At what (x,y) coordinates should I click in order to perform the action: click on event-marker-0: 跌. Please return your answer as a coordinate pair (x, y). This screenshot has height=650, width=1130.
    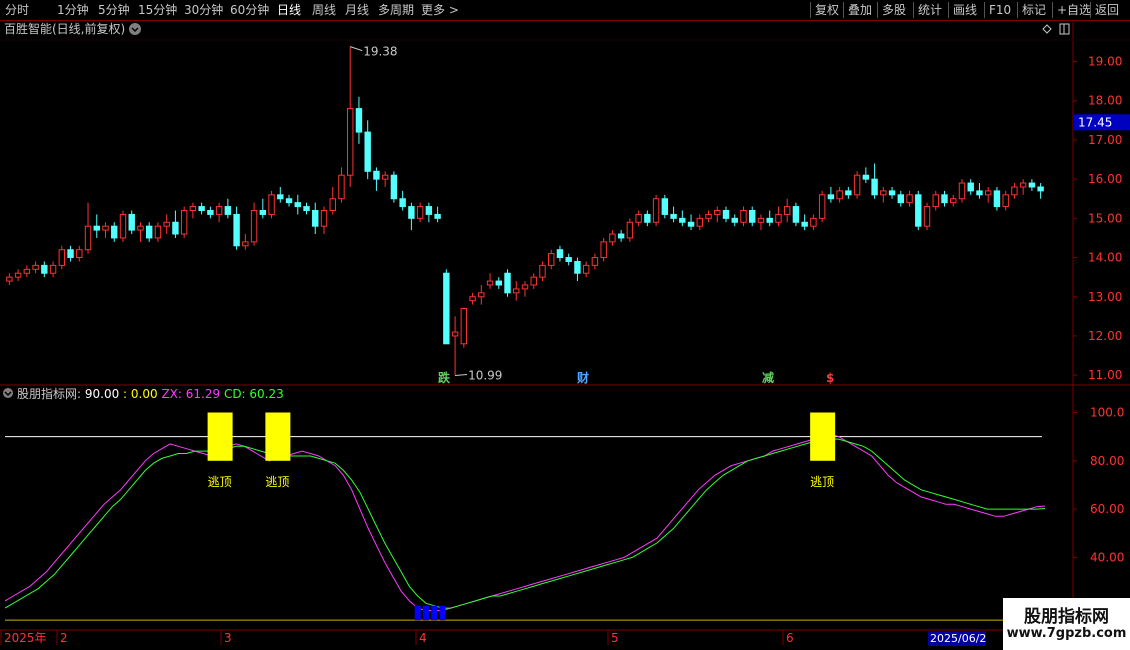
    Looking at the image, I should click on (444, 377).